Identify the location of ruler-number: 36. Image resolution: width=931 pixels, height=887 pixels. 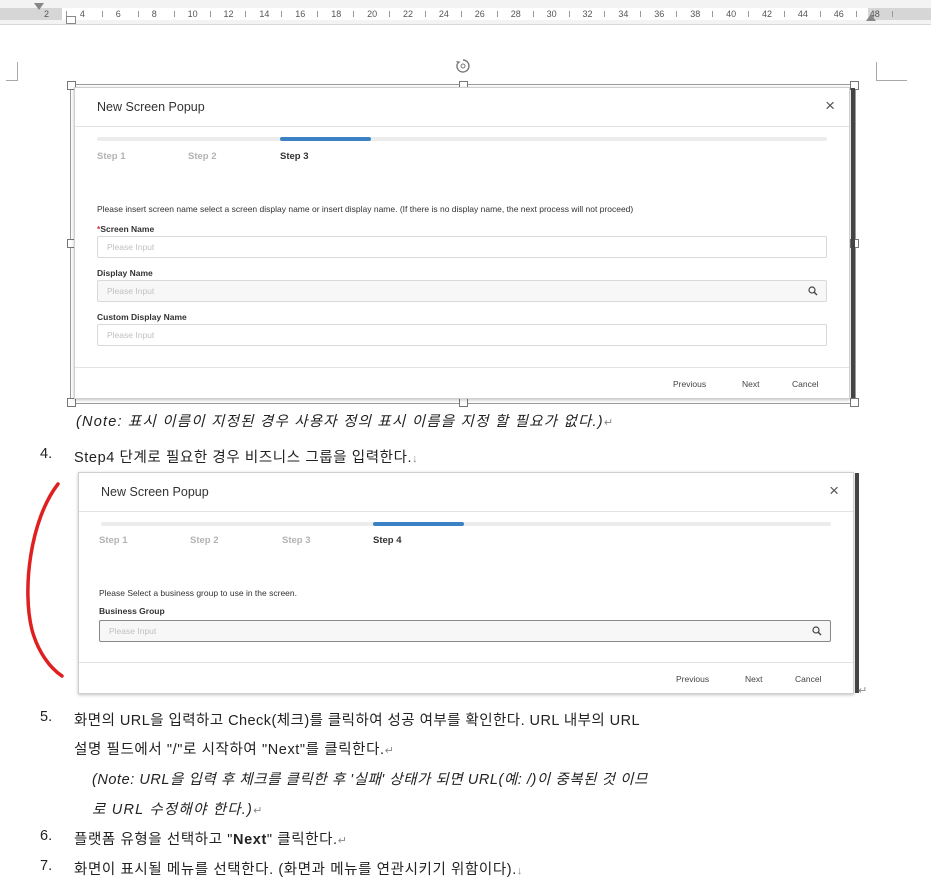
(659, 14).